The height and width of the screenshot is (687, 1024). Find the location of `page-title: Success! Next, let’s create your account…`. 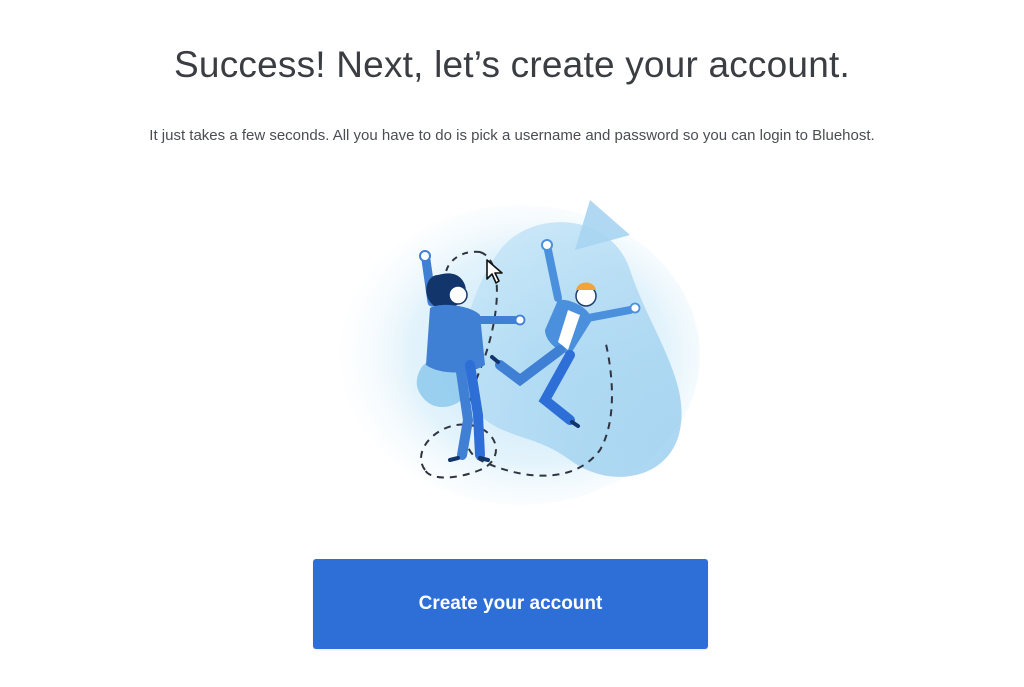

page-title: Success! Next, let’s create your account… is located at coordinates (512, 64).